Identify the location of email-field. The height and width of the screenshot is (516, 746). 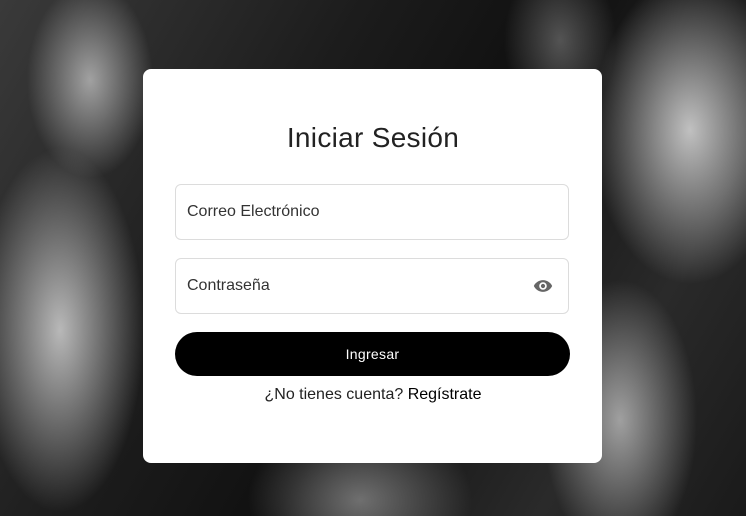
(372, 212).